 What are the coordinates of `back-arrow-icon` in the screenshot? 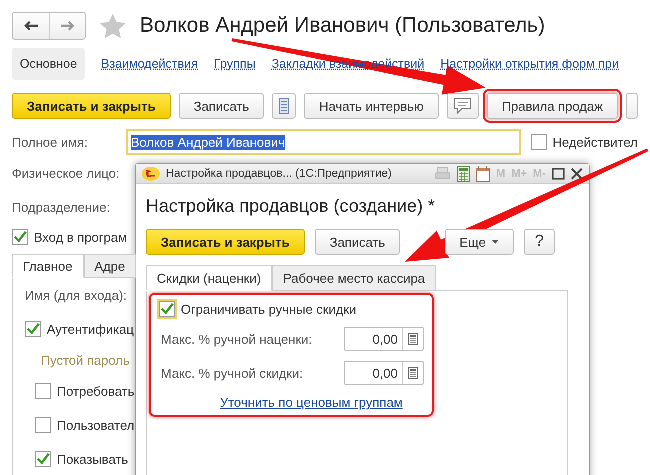 It's located at (31, 26).